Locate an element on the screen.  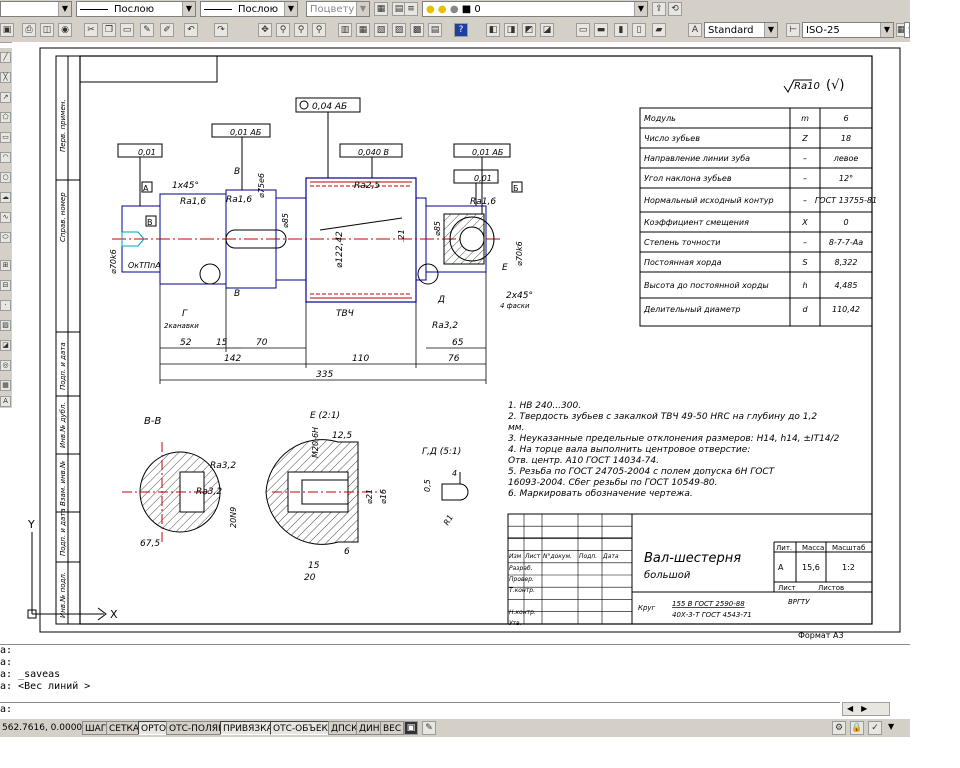
table-style-dropdown: S is located at coordinates (907, 30).